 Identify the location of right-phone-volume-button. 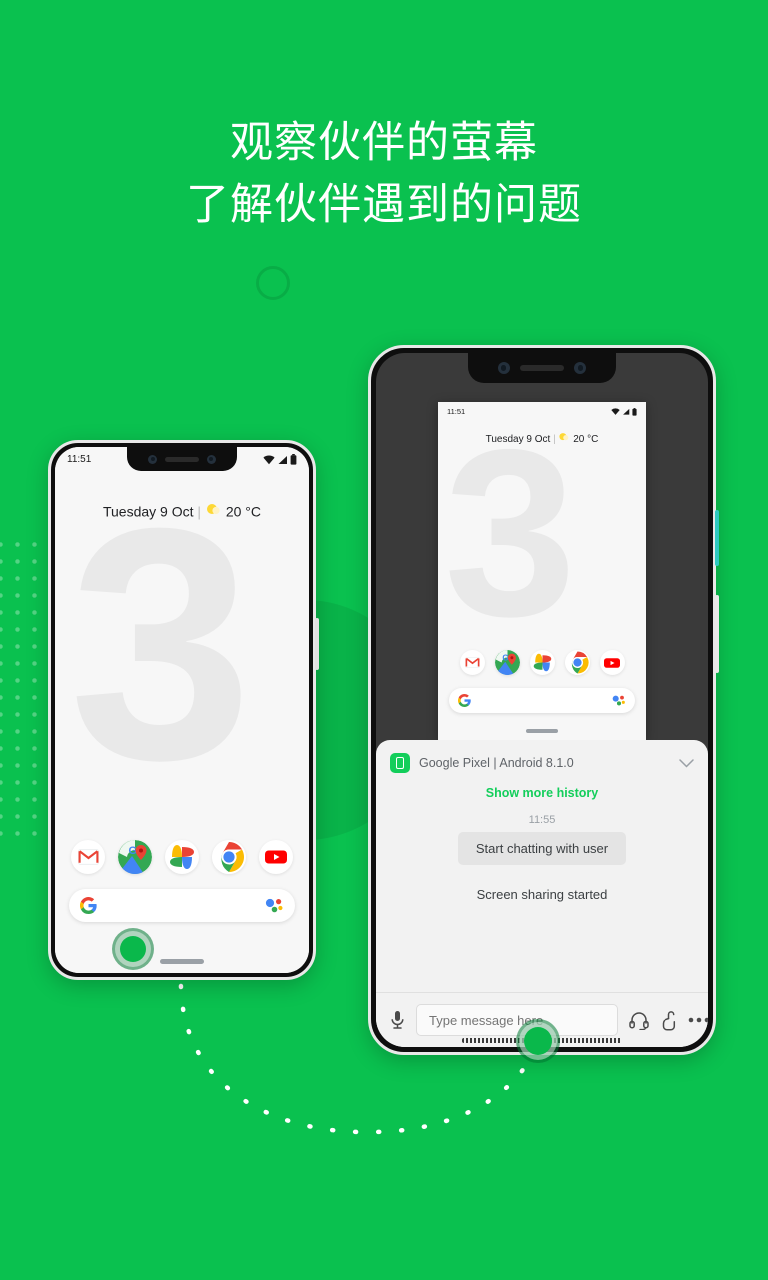
(717, 634).